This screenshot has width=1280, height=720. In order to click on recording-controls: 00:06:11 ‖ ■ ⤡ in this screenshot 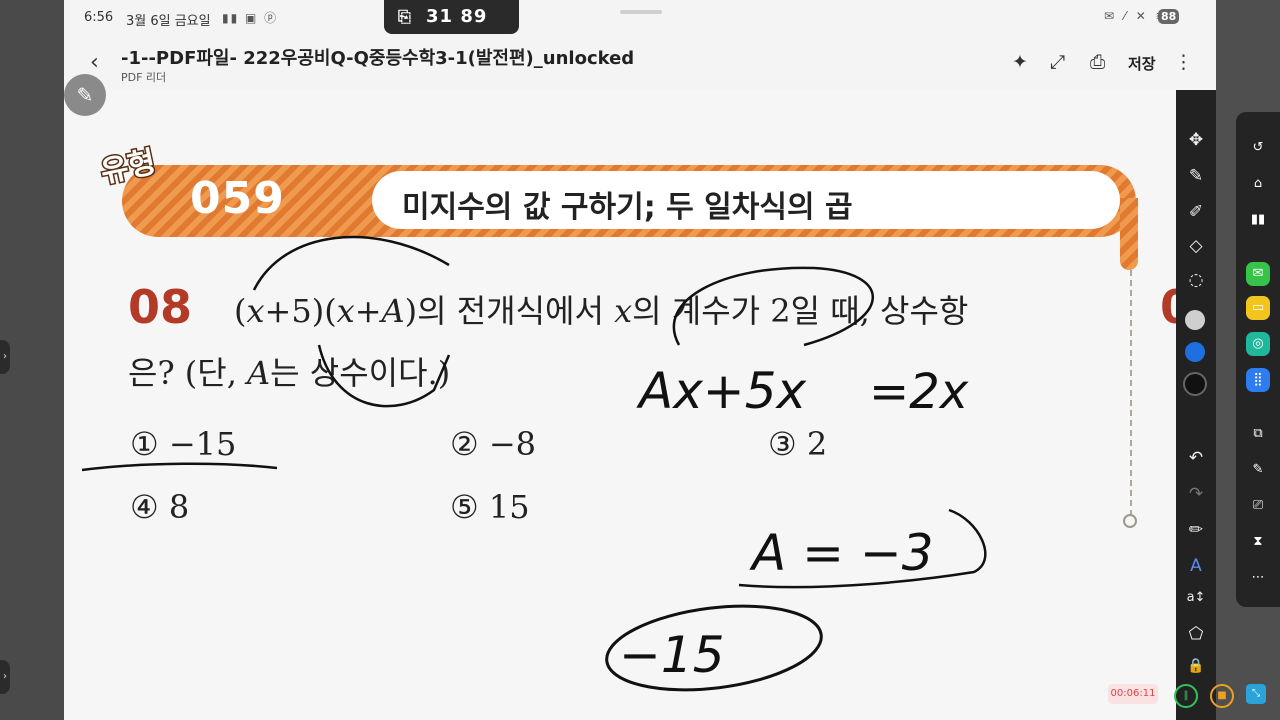, I will do `click(1188, 694)`.